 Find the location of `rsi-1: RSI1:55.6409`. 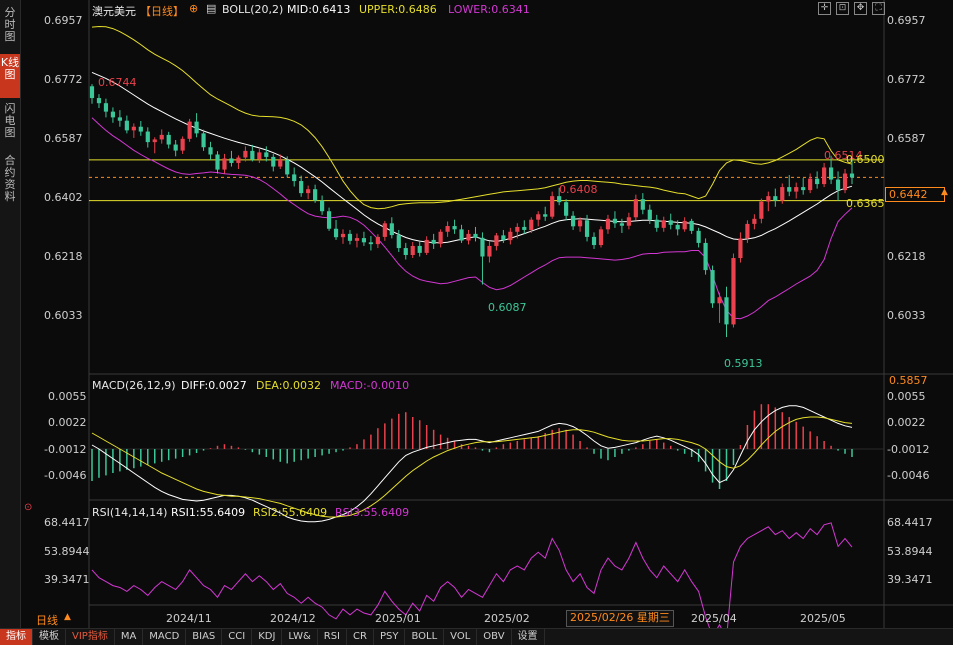

rsi-1: RSI1:55.6409 is located at coordinates (208, 512).